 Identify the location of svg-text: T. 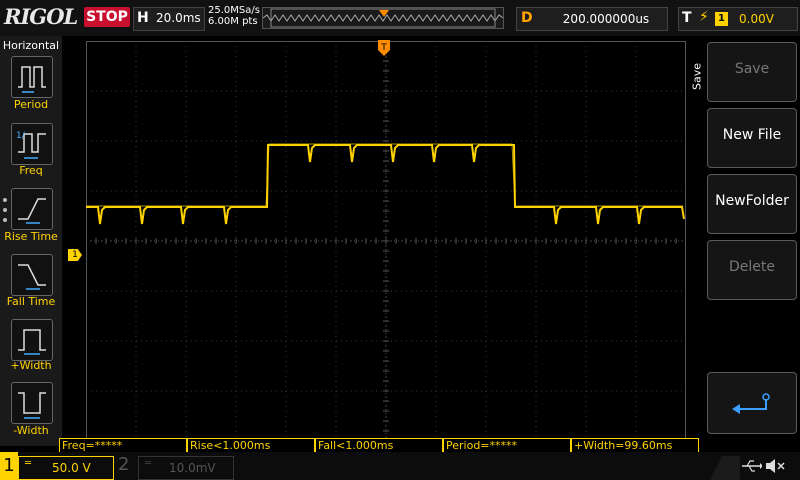
(383, 48).